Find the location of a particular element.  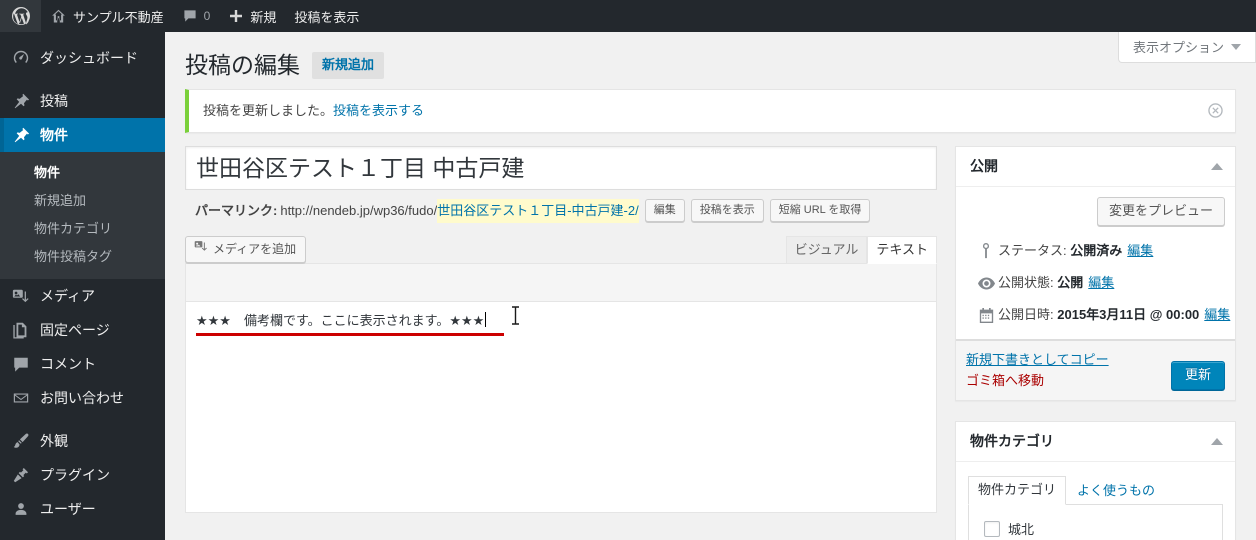

dashboard-icon is located at coordinates (21, 58).